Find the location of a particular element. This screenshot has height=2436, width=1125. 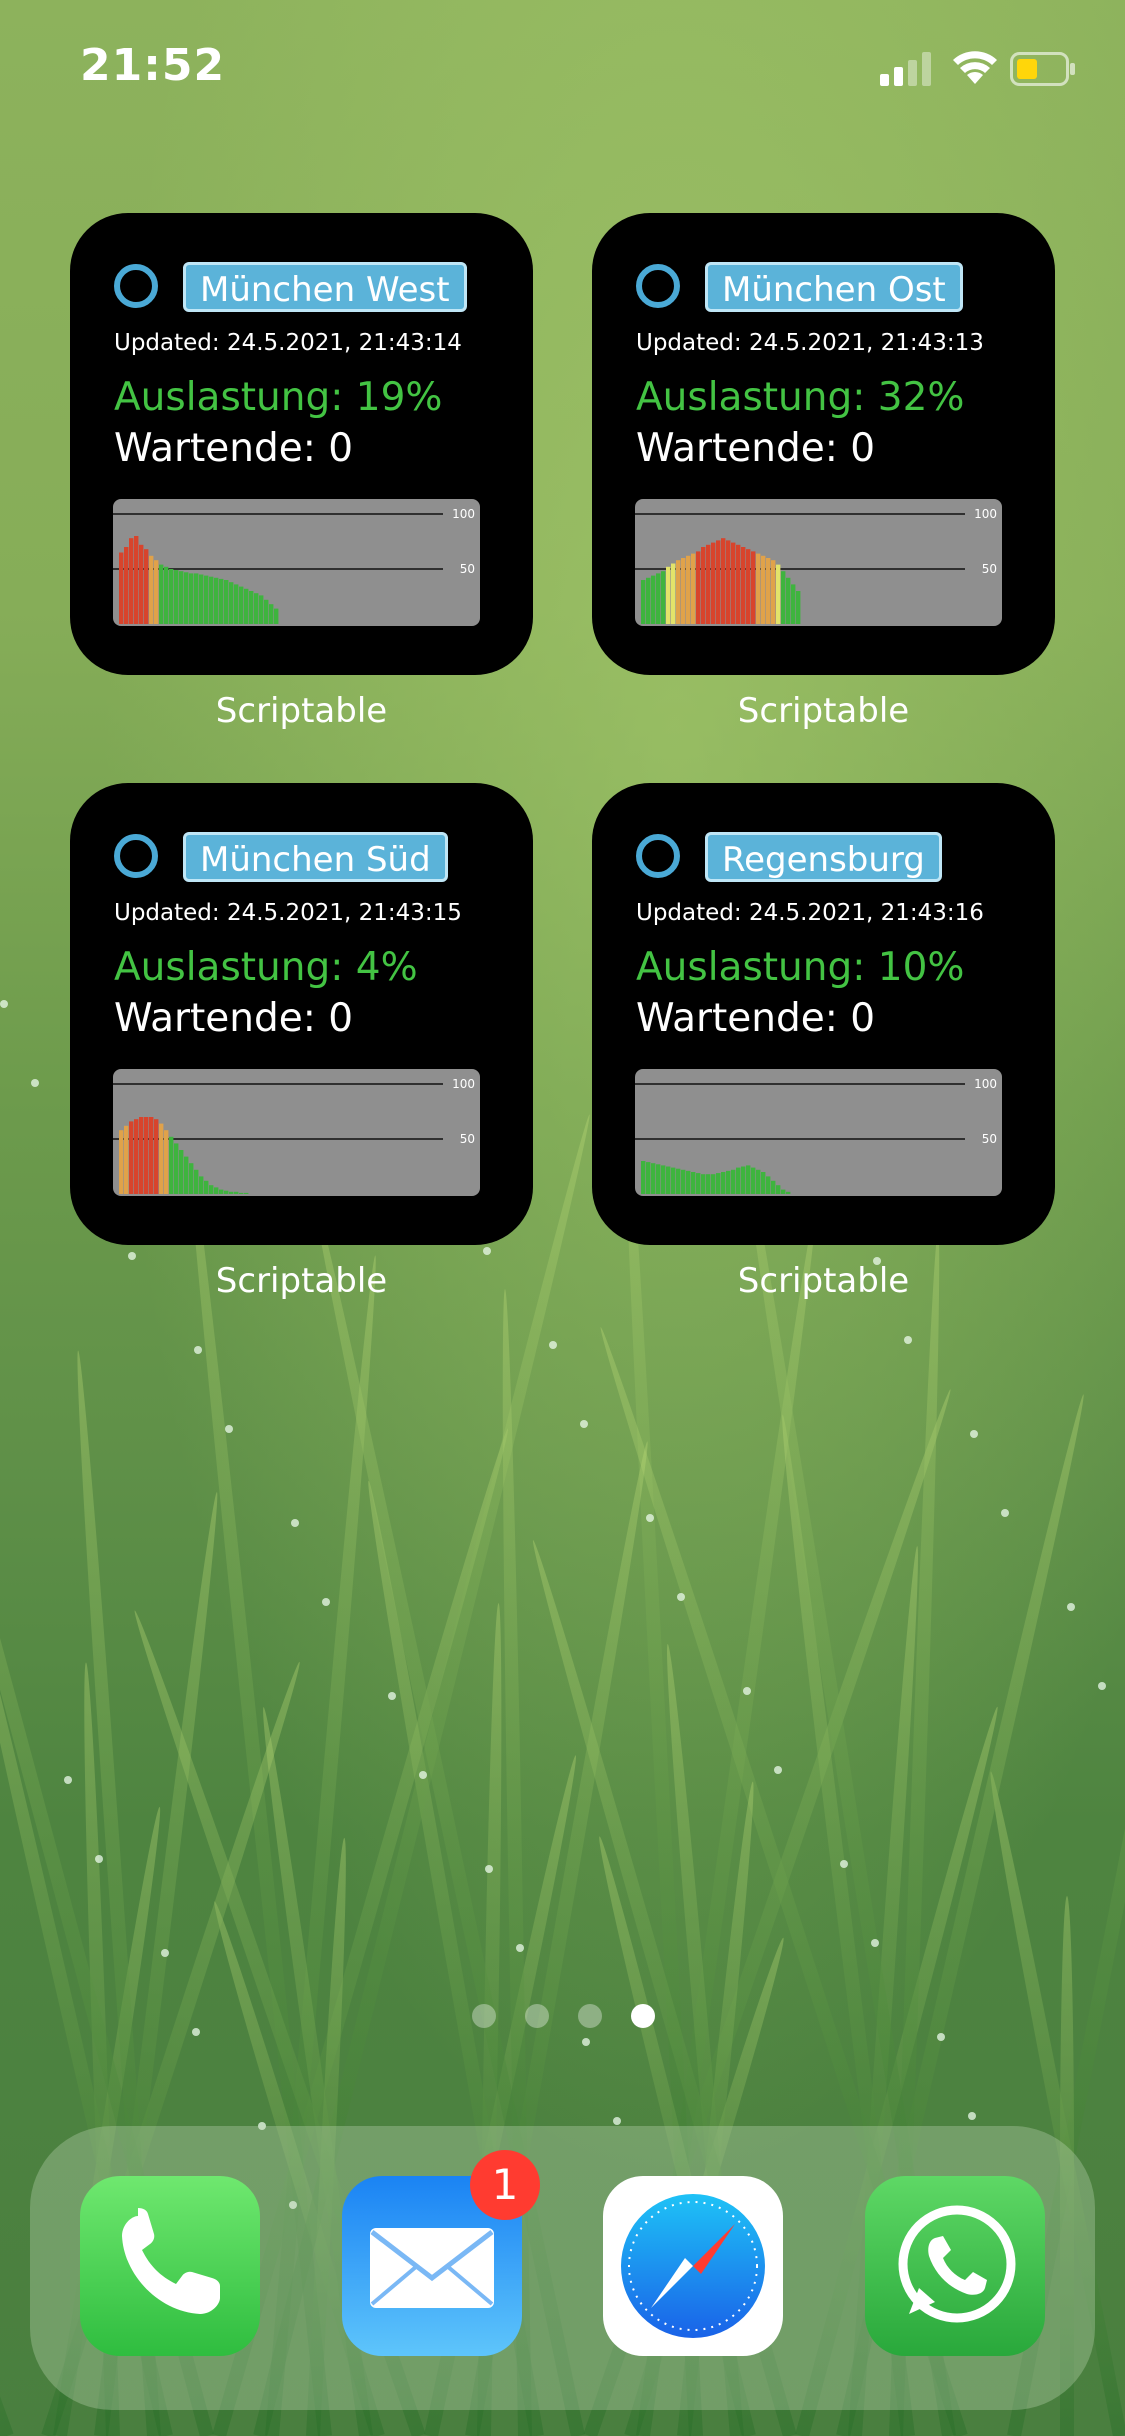

y-tick-label: 100 is located at coordinates (463, 1084).